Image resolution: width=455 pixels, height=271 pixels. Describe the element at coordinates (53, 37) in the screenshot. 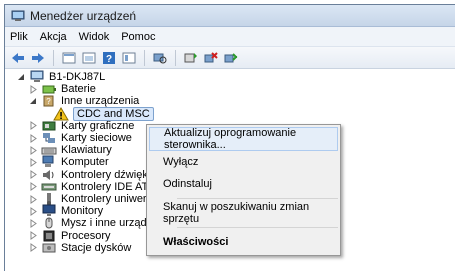

I see `menu-action: Akcja` at that location.